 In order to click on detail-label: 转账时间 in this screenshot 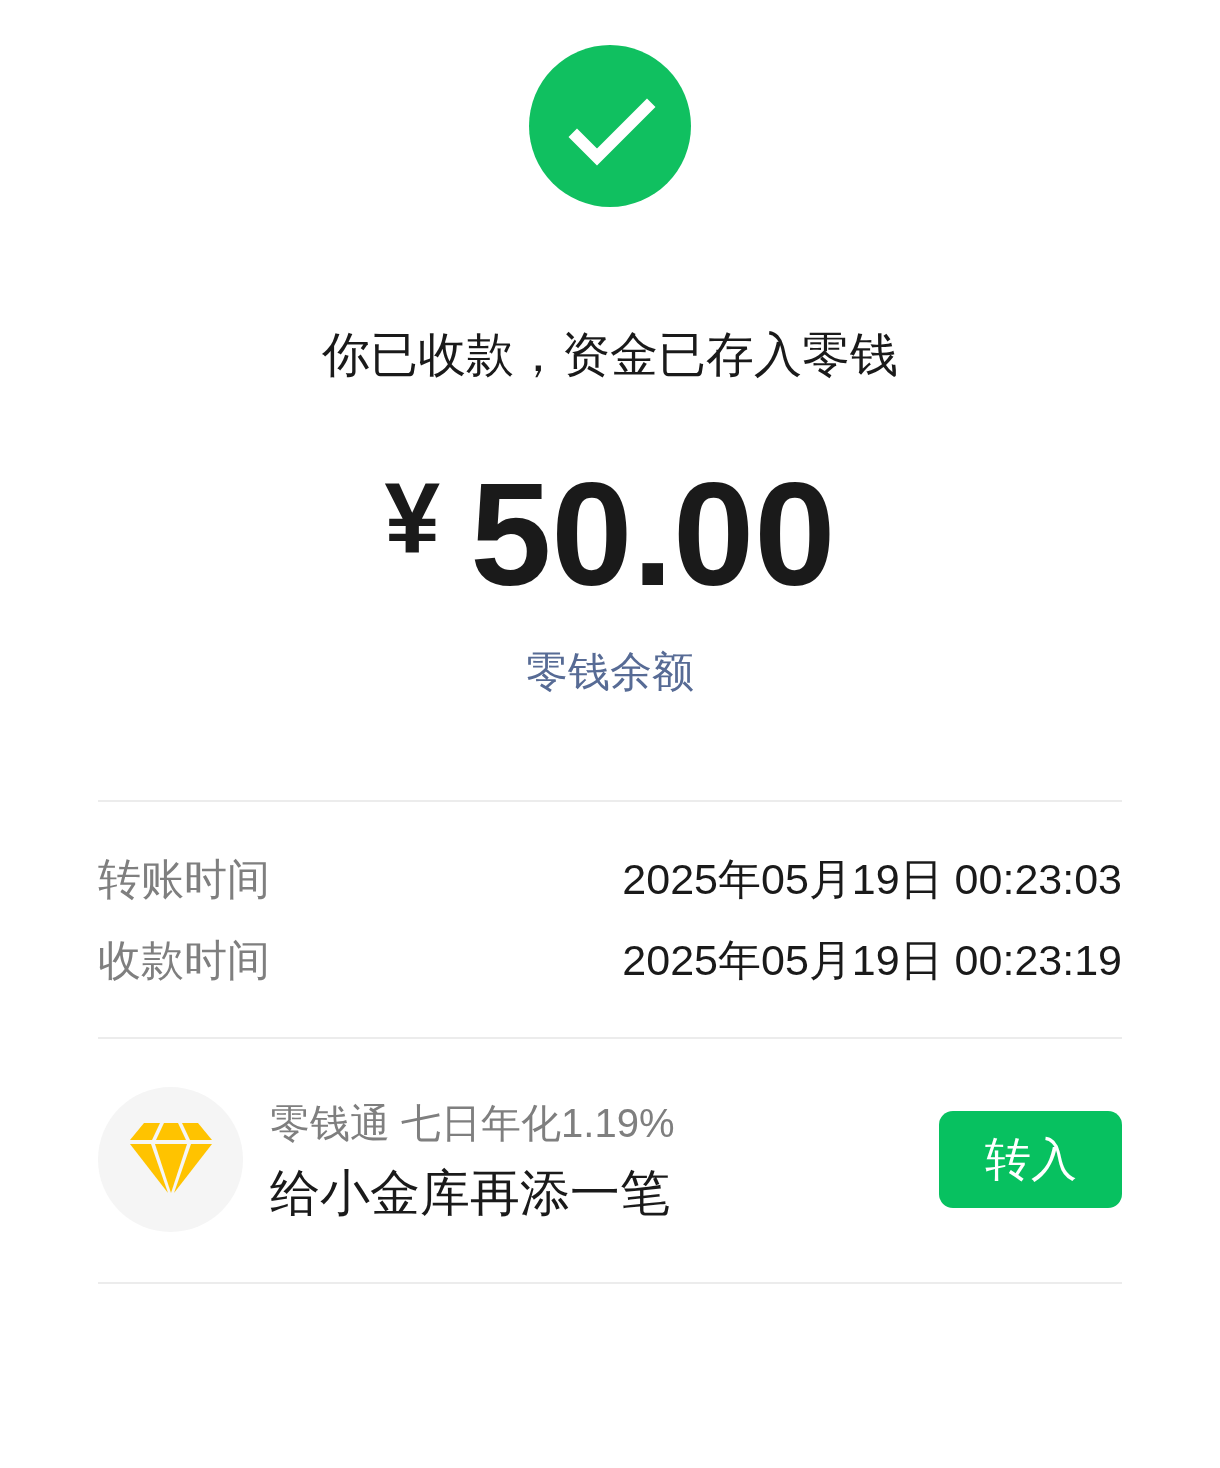, I will do `click(184, 879)`.